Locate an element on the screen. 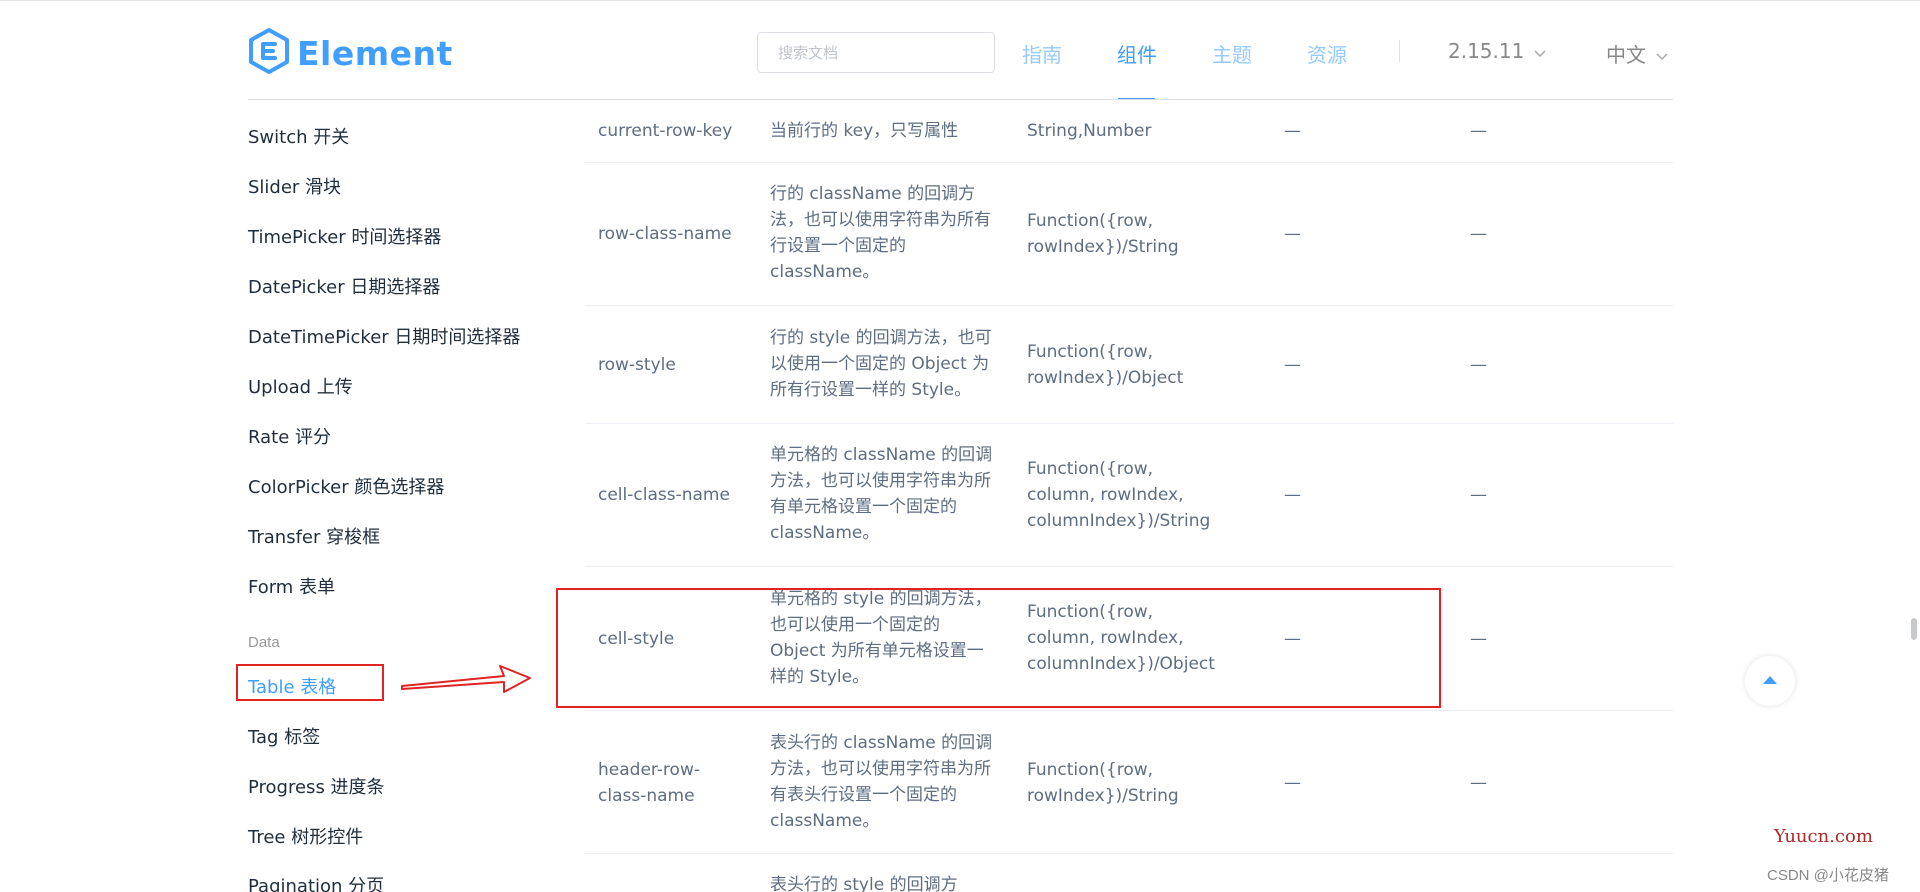 Image resolution: width=1920 pixels, height=892 pixels. annotation-box-sidebar is located at coordinates (310, 682).